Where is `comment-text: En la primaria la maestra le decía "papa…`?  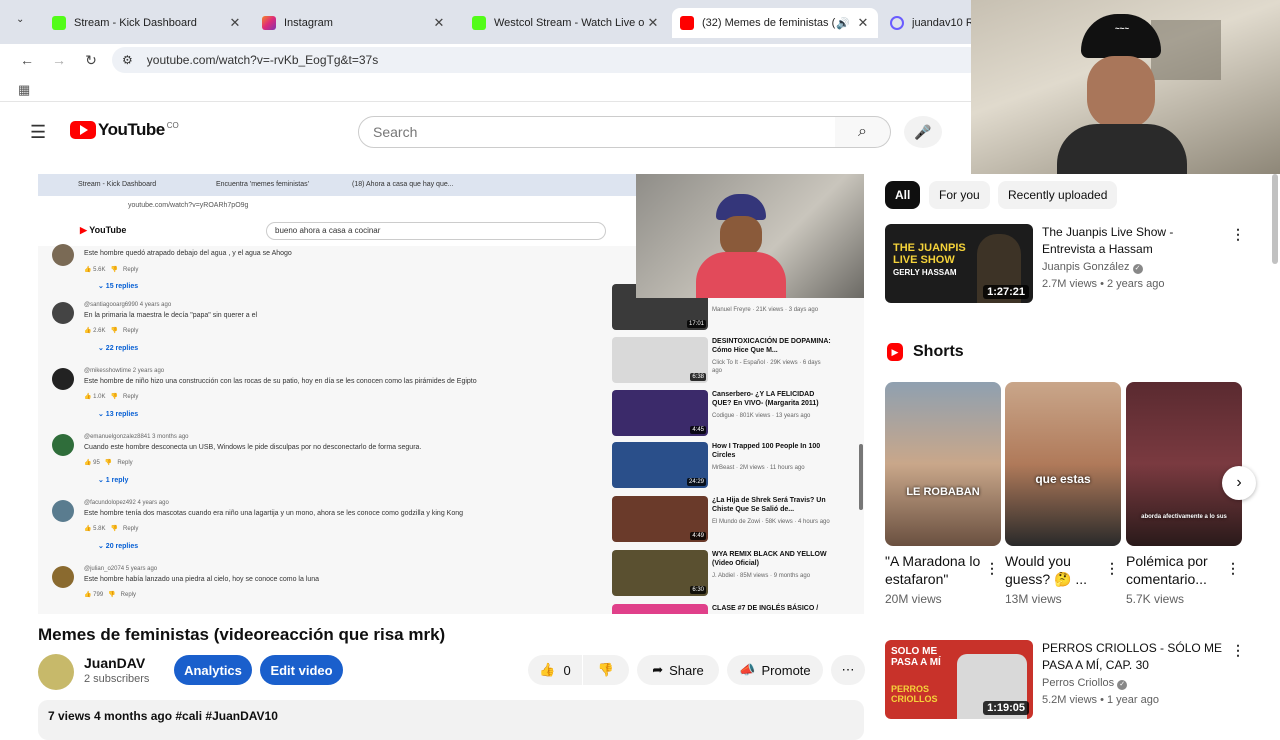
comment-text: En la primaria la maestra le decía "papa… is located at coordinates (171, 315).